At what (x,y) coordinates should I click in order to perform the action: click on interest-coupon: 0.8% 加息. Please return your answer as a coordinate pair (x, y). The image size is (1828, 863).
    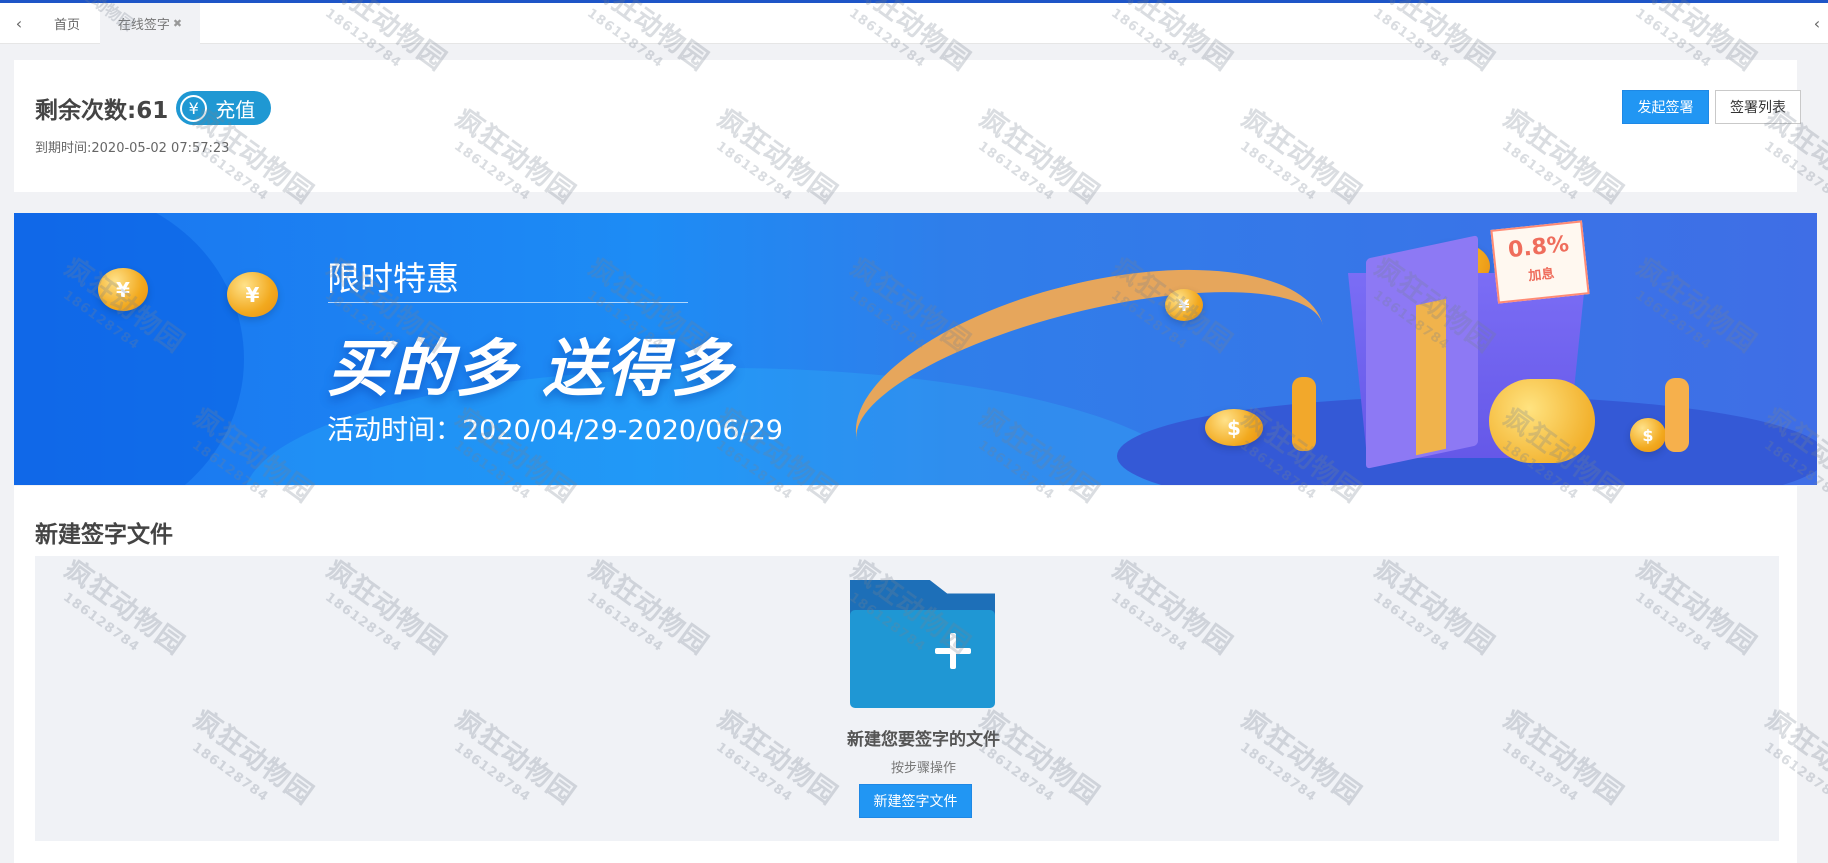
    Looking at the image, I should click on (1540, 262).